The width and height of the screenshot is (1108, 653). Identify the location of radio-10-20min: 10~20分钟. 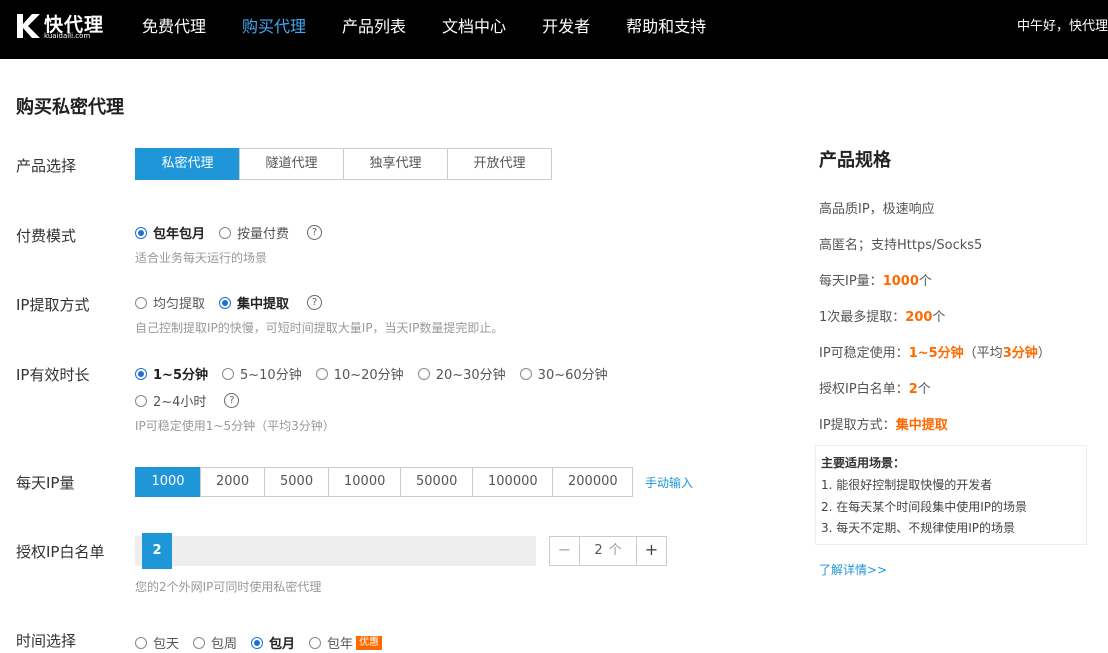
(359, 373).